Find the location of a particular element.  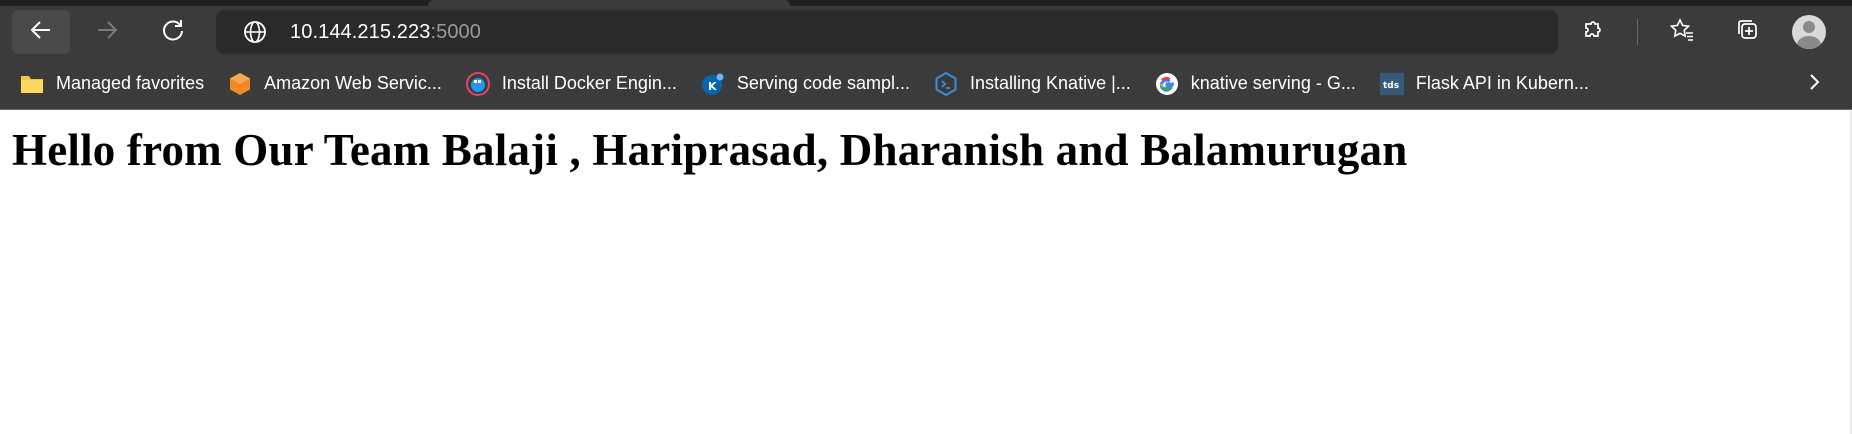

avatar-head is located at coordinates (1809, 27).